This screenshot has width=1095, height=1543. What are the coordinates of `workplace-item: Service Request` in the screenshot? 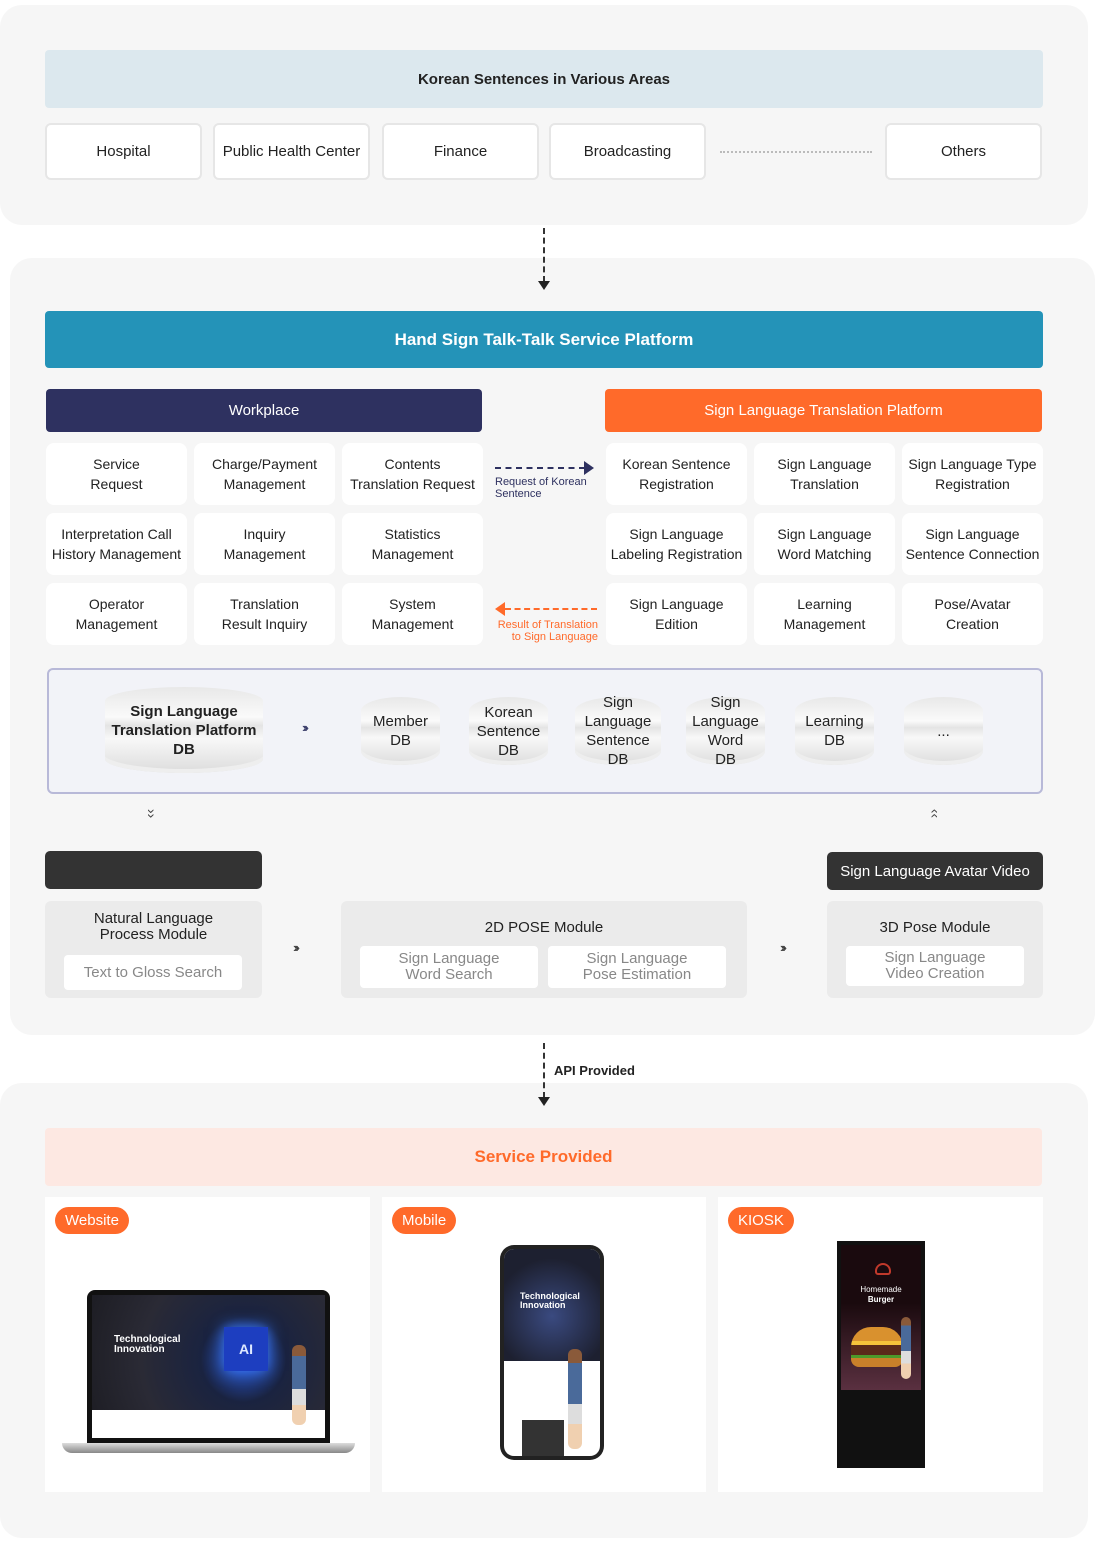 It's located at (116, 474).